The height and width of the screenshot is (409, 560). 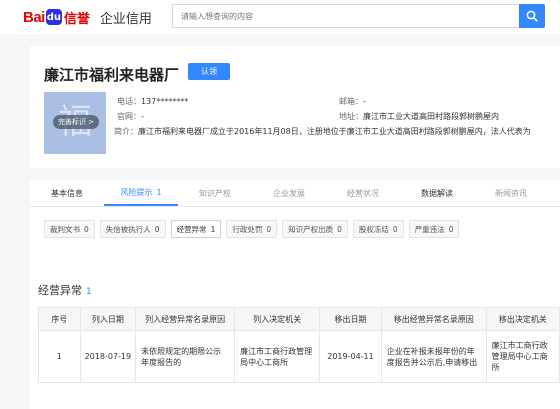 I want to click on logo-text-xinyu: 信誉, so click(x=76, y=19).